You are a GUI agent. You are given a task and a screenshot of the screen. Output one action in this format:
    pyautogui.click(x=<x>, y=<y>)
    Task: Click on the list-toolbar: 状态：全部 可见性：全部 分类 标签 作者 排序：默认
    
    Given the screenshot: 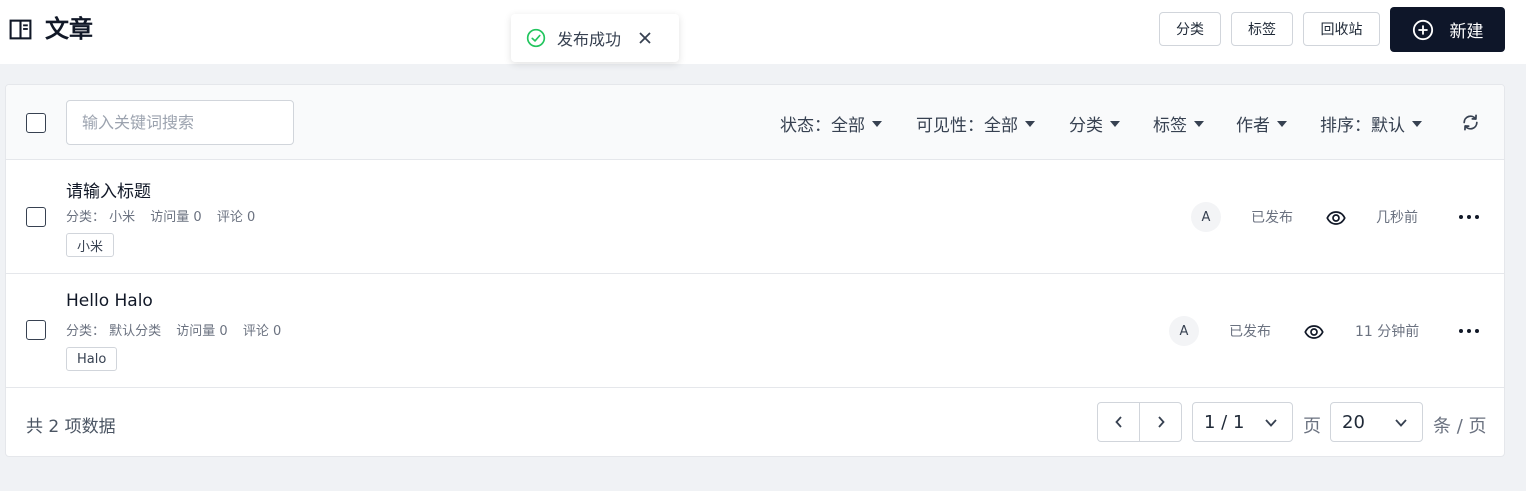 What is the action you would take?
    pyautogui.click(x=755, y=122)
    